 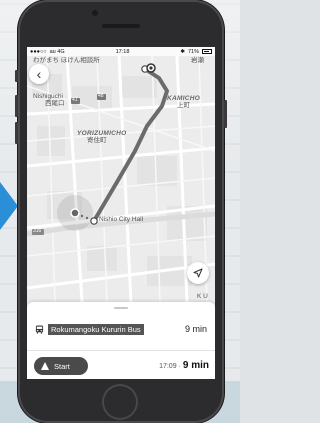 I want to click on eta-duration: 9 min, so click(x=195, y=365).